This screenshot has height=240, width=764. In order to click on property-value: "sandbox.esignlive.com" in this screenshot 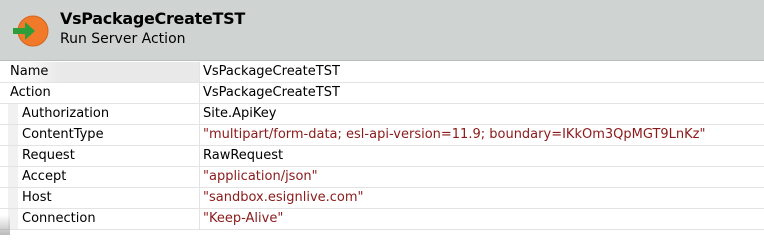, I will do `click(283, 198)`.